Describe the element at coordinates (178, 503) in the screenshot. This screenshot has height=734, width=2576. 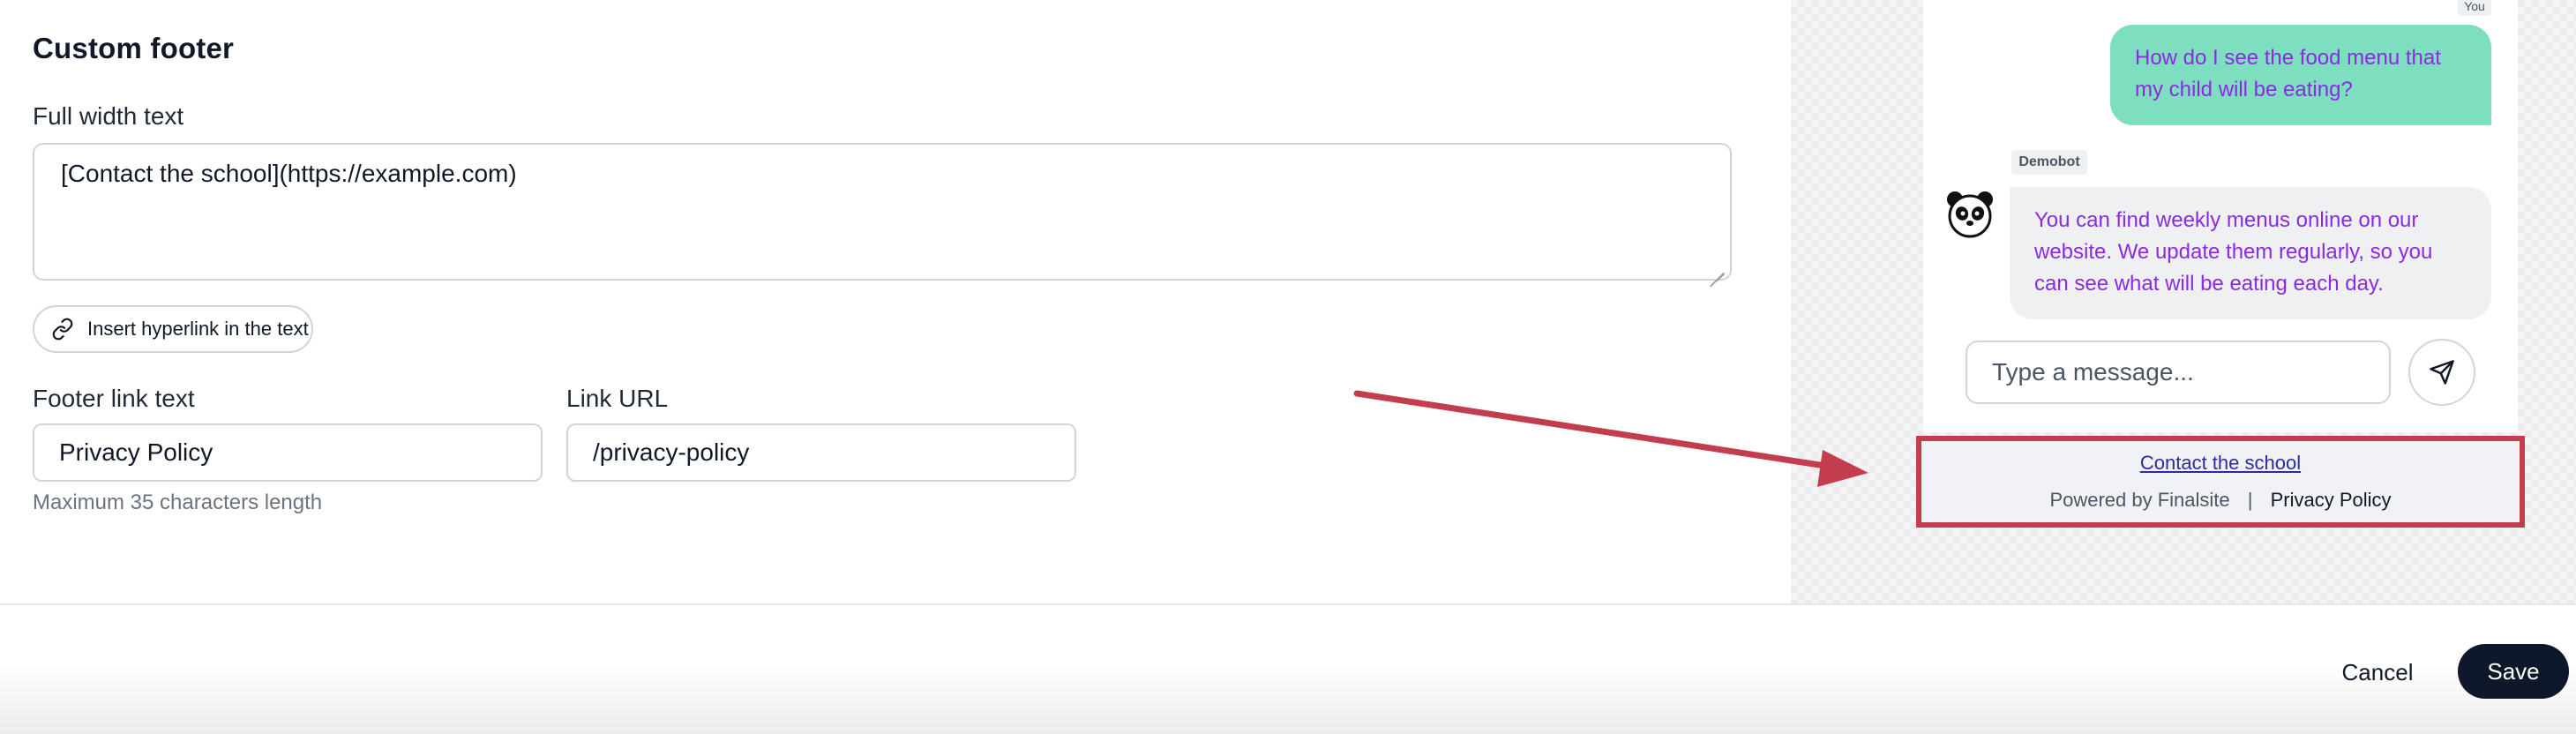
I see `helper-text: Maximum 35 characters length` at that location.